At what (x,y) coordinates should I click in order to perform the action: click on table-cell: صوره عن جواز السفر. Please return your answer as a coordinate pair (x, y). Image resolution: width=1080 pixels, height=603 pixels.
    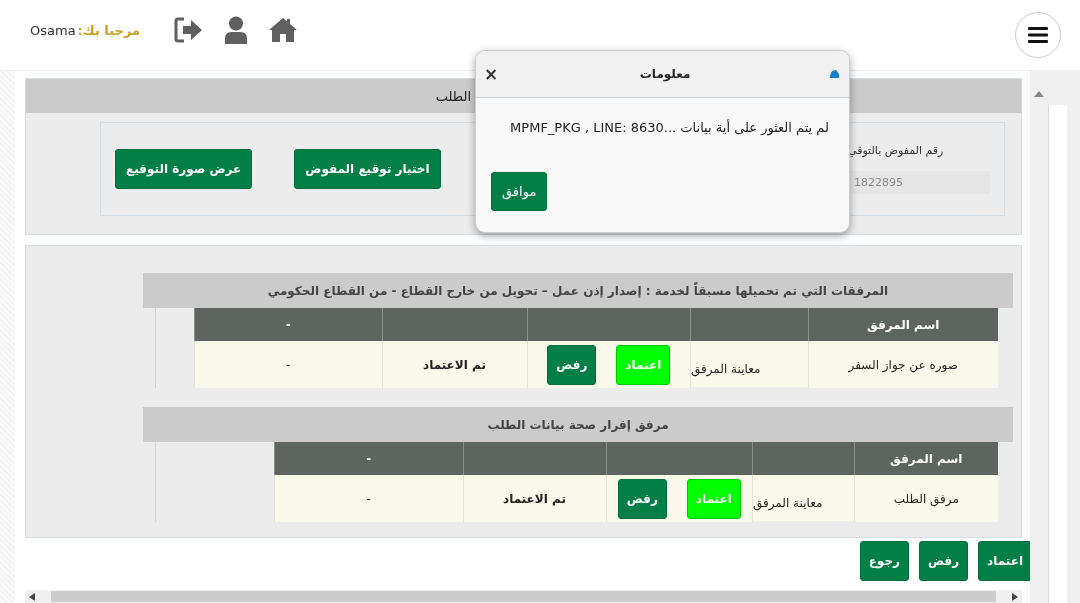
    Looking at the image, I should click on (903, 364).